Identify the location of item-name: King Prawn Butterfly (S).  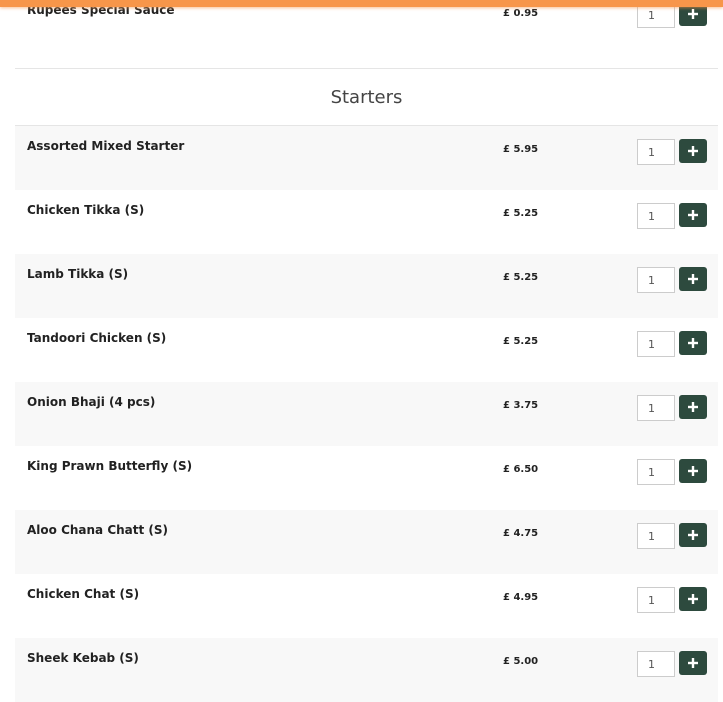
(110, 466).